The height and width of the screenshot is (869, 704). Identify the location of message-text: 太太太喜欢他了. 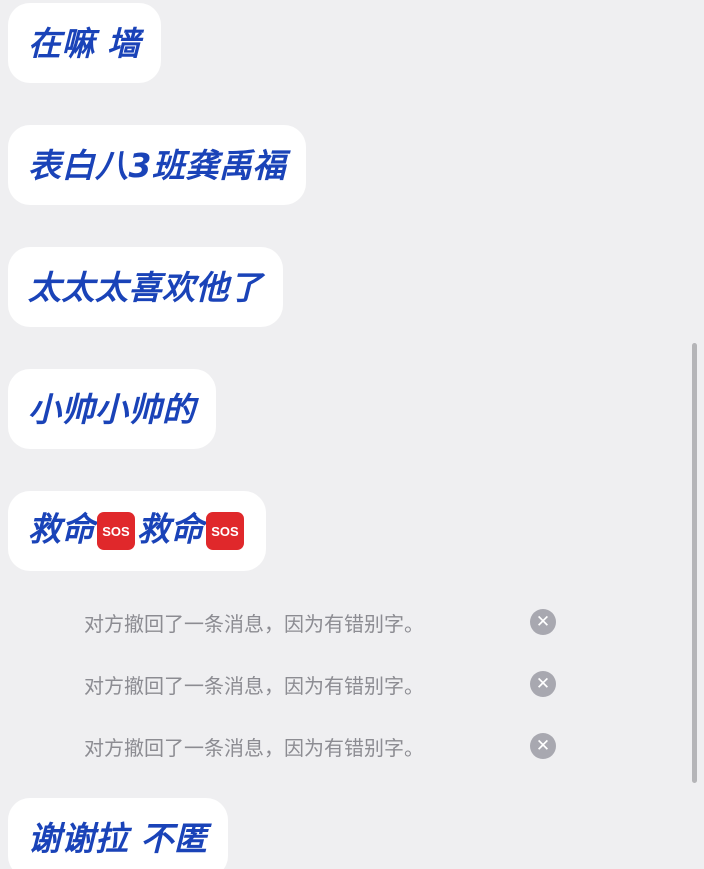
(145, 287).